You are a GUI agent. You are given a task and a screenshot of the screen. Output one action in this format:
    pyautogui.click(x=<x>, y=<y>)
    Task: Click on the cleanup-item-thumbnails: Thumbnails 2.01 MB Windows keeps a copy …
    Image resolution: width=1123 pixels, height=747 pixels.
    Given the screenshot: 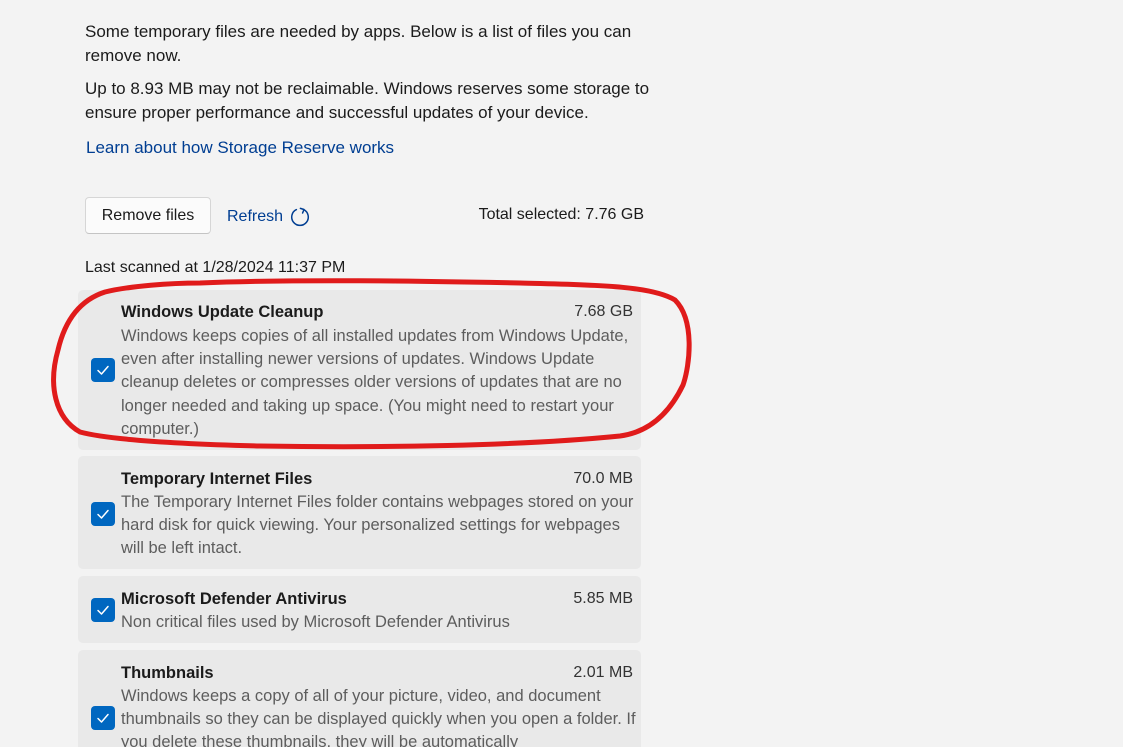 What is the action you would take?
    pyautogui.click(x=359, y=698)
    